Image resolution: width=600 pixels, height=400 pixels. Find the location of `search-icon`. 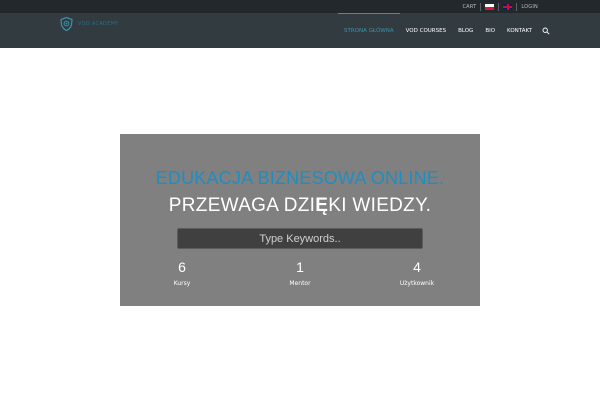

search-icon is located at coordinates (546, 31).